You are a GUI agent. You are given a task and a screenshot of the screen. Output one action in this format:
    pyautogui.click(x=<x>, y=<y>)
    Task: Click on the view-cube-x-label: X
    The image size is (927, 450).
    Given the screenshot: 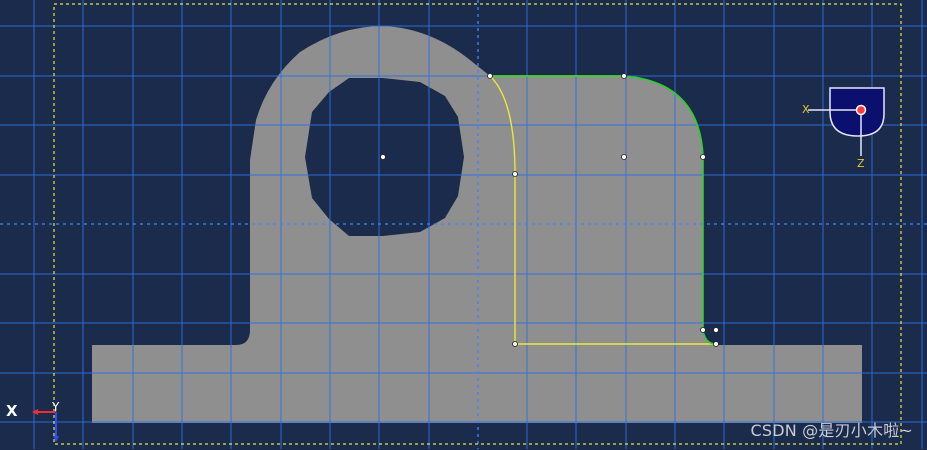 What is the action you would take?
    pyautogui.click(x=806, y=109)
    